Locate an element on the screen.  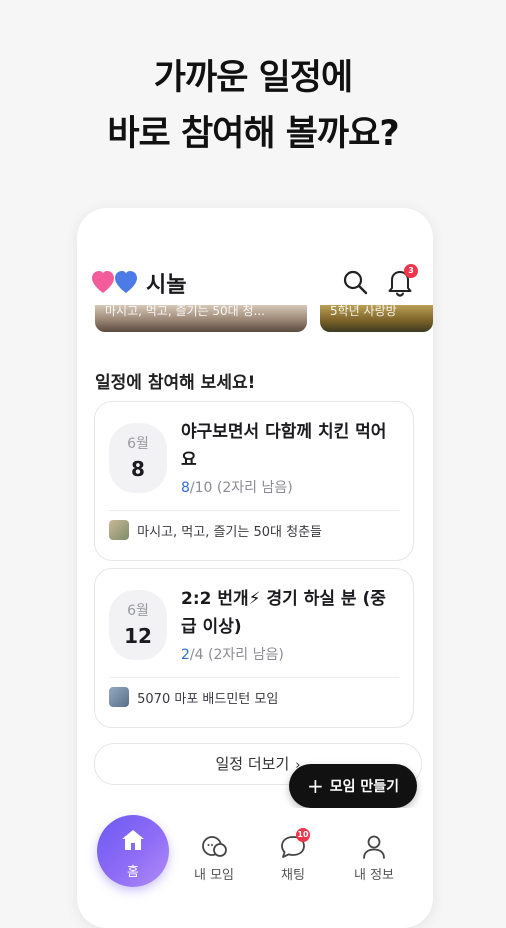
capacity-rest: /4 (2자리 남음) is located at coordinates (236, 655).